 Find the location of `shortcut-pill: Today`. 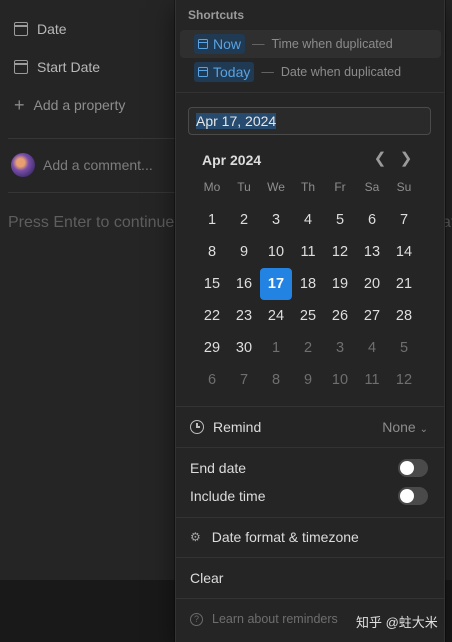

shortcut-pill: Today is located at coordinates (224, 72).